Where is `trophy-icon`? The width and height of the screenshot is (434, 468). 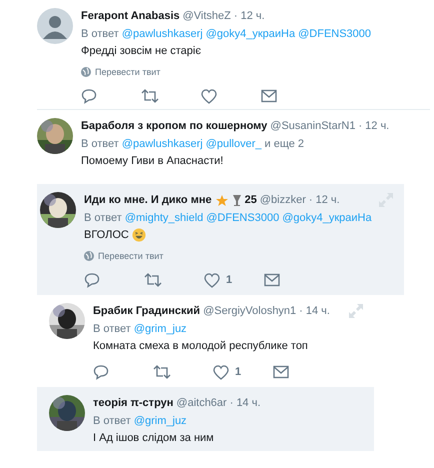
trophy-icon is located at coordinates (237, 200).